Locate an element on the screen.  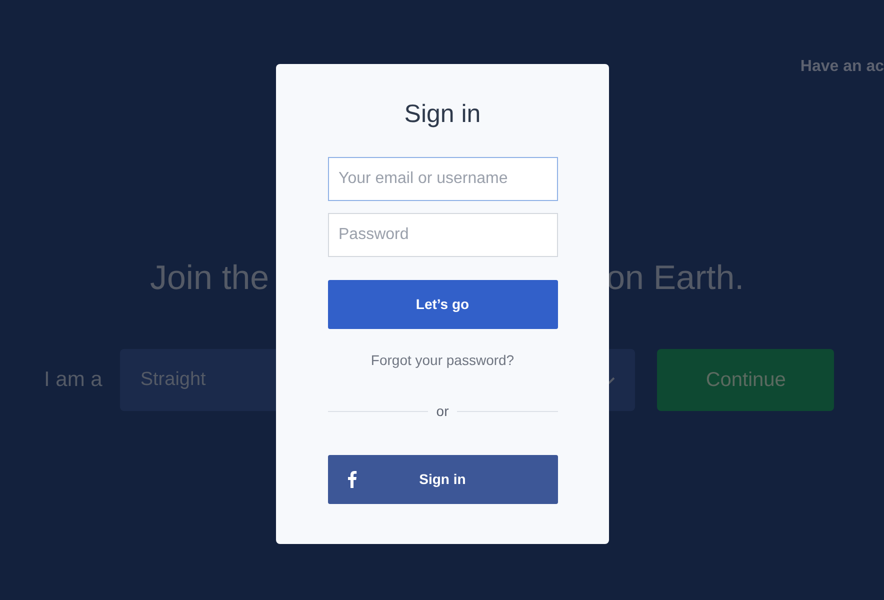
orientation-label: I am a is located at coordinates (73, 380).